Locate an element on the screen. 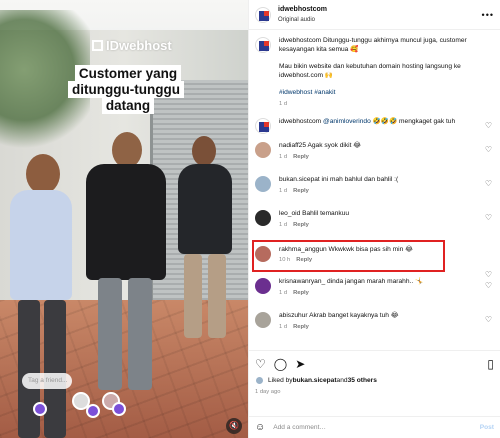 The height and width of the screenshot is (438, 500). comment-mention: @animloverindo is located at coordinates (347, 121).